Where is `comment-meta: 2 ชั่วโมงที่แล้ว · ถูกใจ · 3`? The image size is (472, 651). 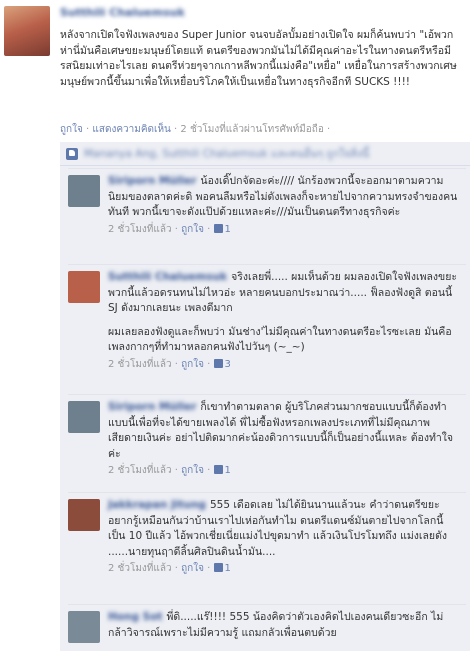 comment-meta: 2 ชั่วโมงที่แล้ว · ถูกใจ · 3 is located at coordinates (283, 365).